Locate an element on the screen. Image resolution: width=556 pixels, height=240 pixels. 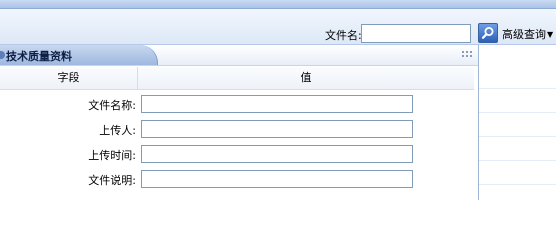
search-button is located at coordinates (488, 33).